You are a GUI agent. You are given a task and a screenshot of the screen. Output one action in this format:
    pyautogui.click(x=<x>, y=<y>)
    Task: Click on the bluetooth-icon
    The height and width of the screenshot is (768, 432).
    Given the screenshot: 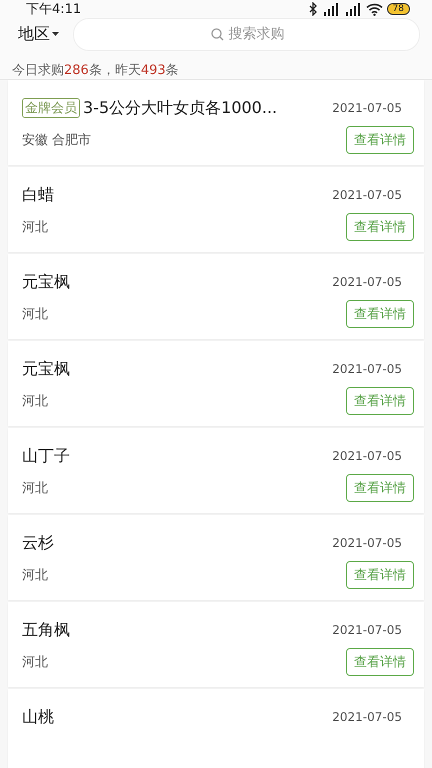 What is the action you would take?
    pyautogui.click(x=313, y=9)
    